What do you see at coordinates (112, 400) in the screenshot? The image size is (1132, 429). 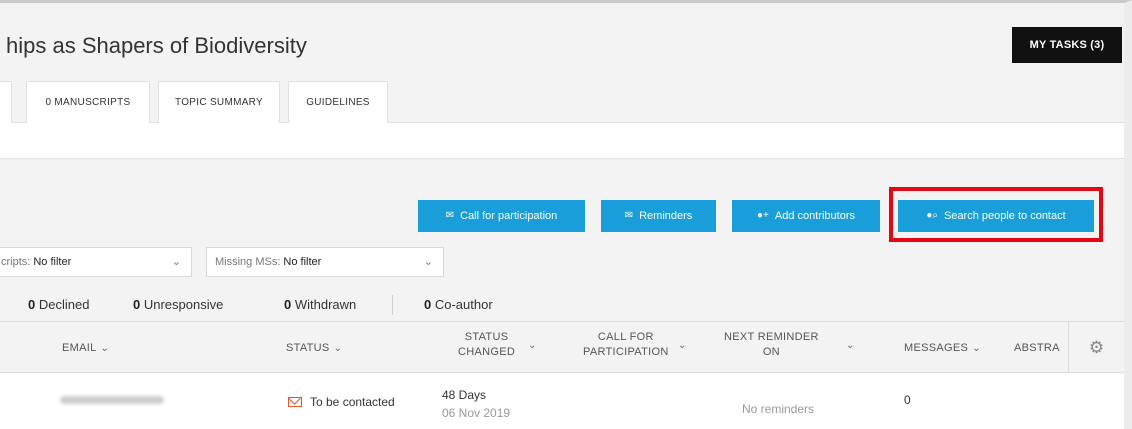 I see `email-value-redacted` at bounding box center [112, 400].